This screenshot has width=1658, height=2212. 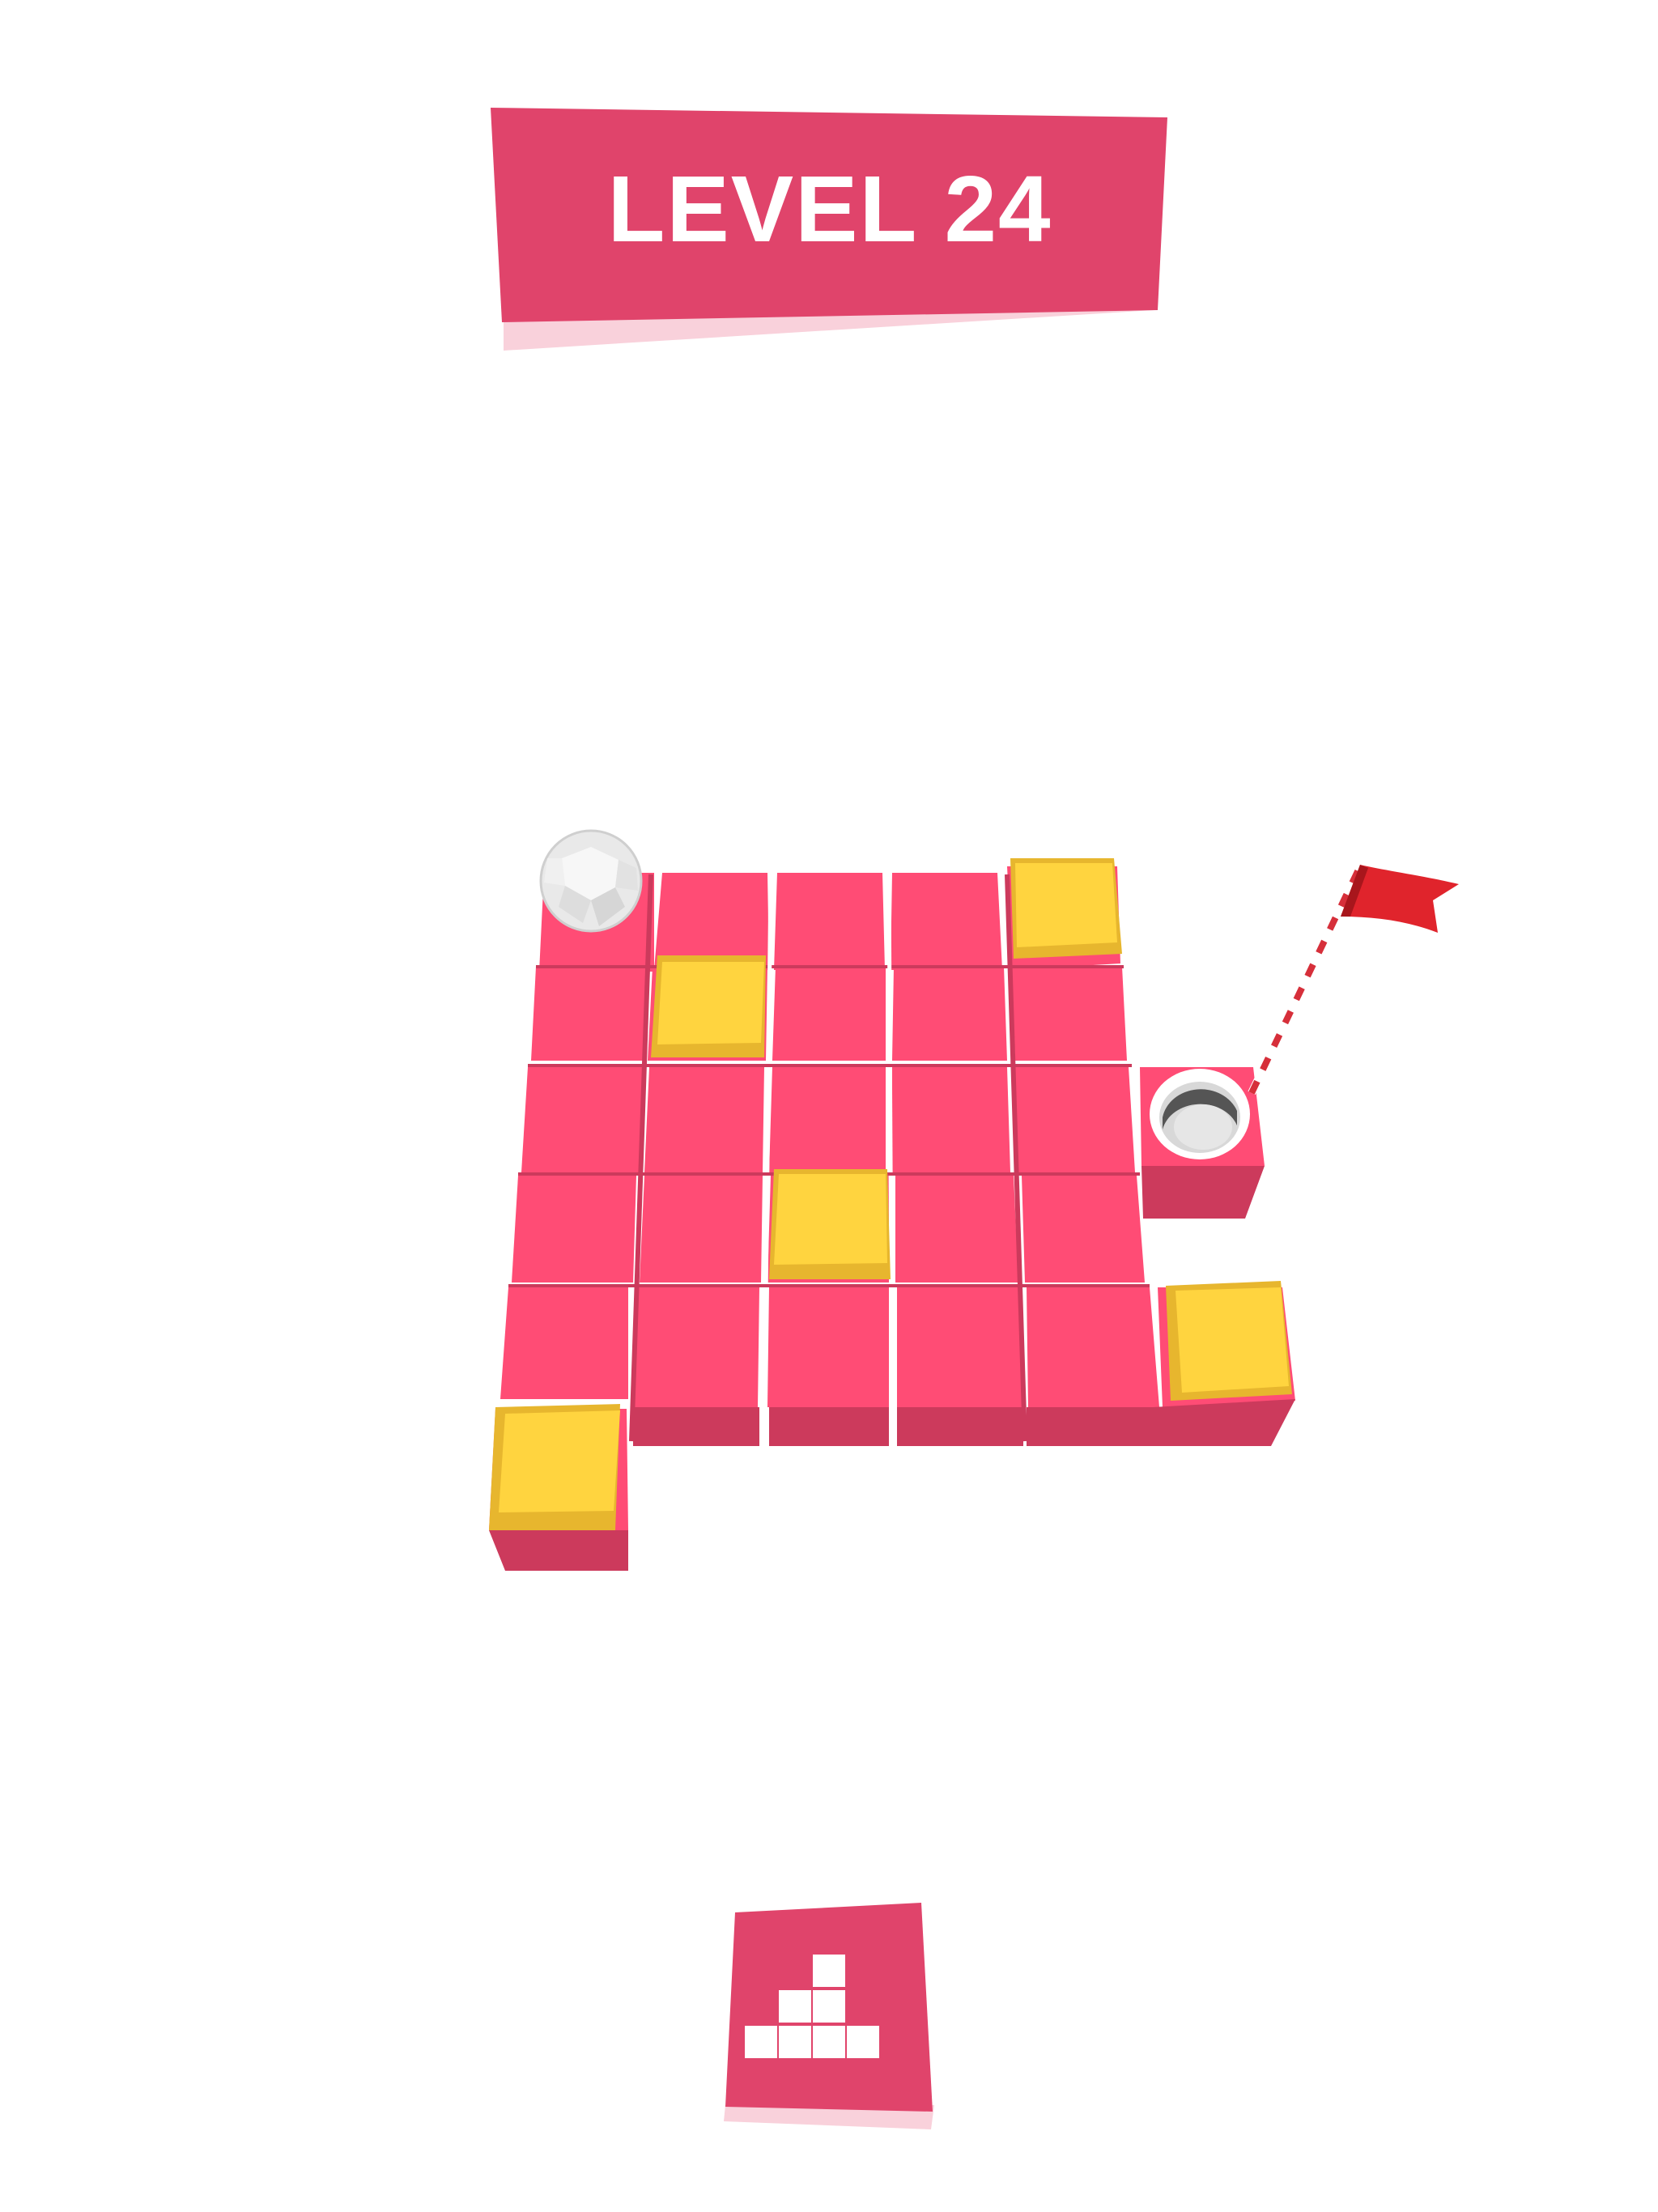 I want to click on tile-r0c2, so click(x=829, y=921).